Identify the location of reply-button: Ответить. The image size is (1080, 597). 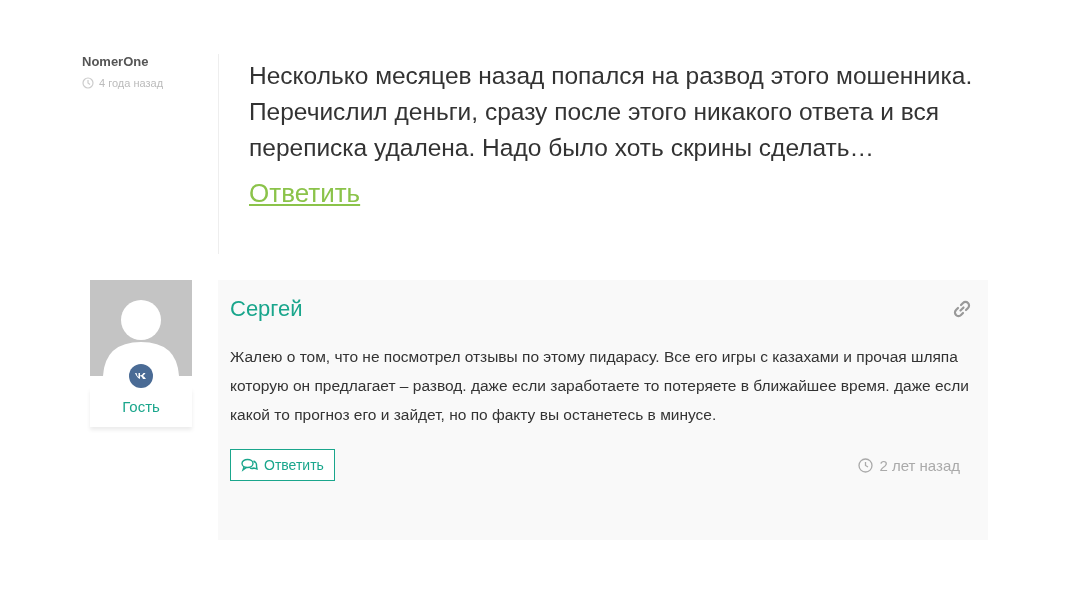
(282, 465).